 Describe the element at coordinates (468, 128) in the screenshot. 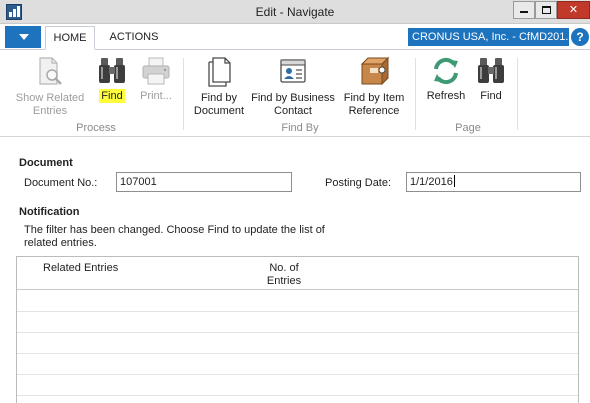

I see `page-group-label: Page` at that location.